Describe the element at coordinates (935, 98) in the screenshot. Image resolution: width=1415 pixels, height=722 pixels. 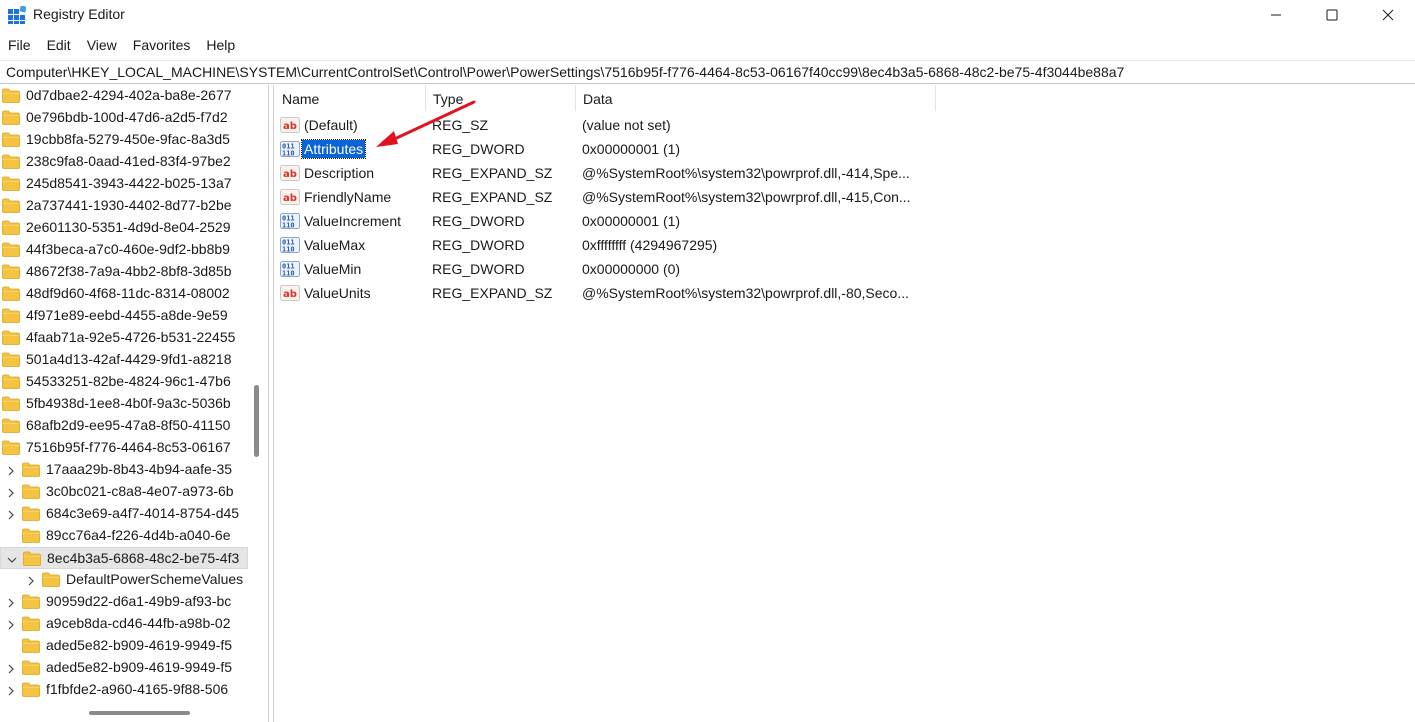
I see `column-divider` at that location.